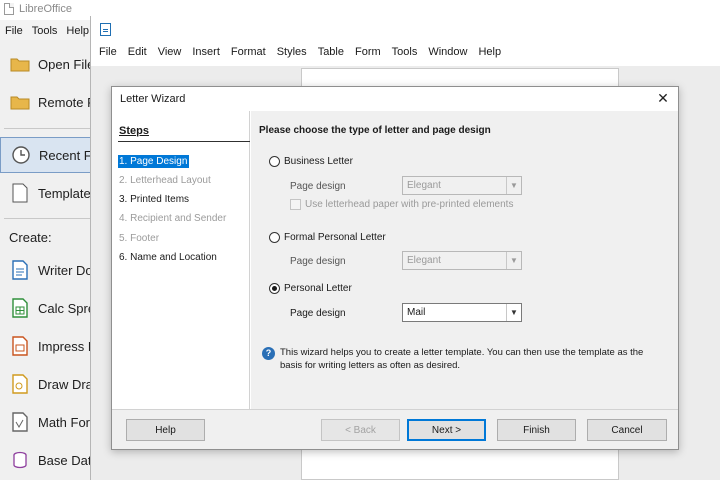 The image size is (720, 480). I want to click on menu-insert: Insert, so click(206, 52).